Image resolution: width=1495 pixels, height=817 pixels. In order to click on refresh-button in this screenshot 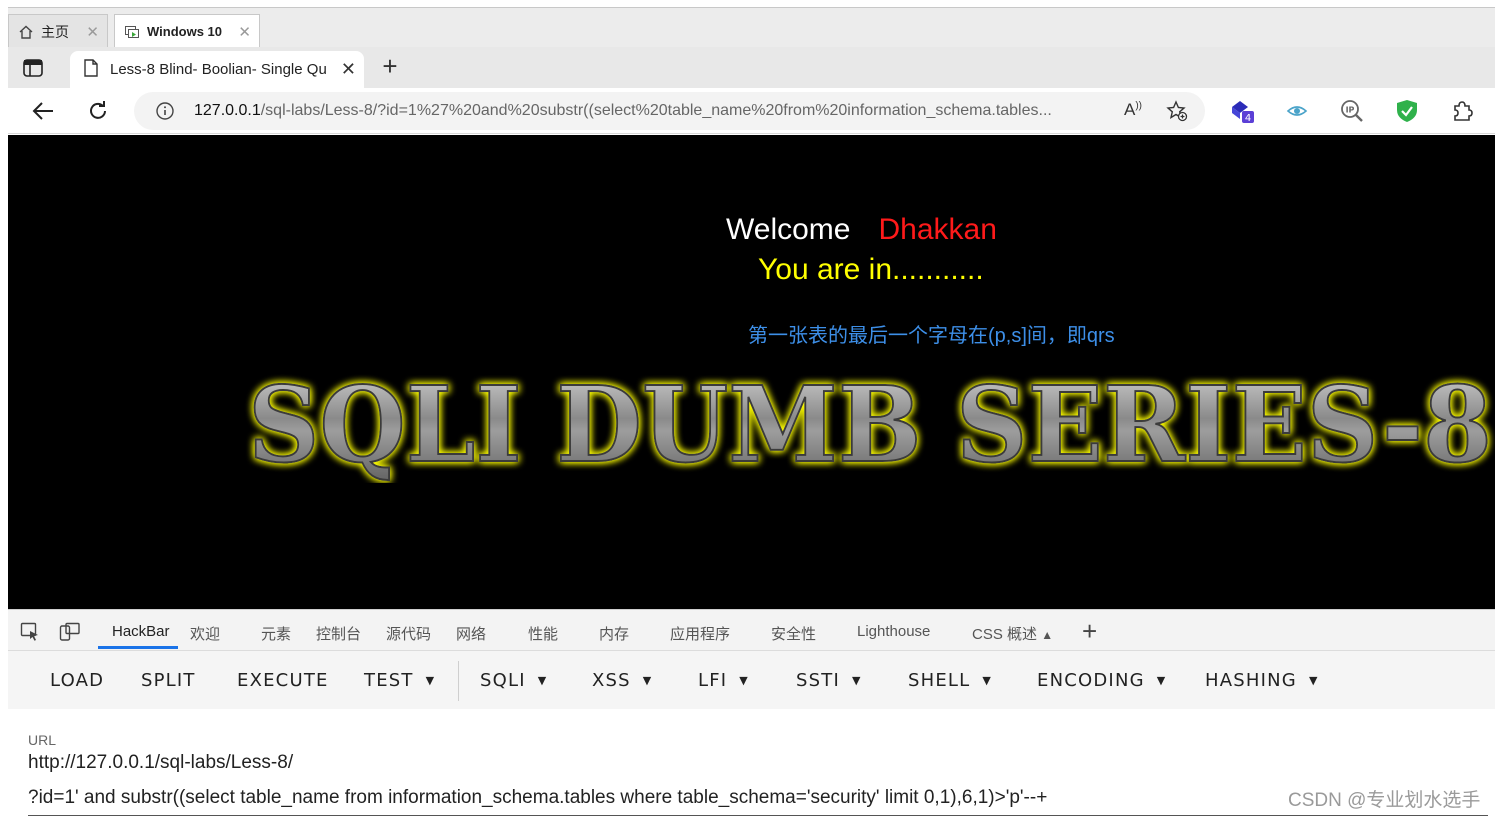, I will do `click(98, 111)`.